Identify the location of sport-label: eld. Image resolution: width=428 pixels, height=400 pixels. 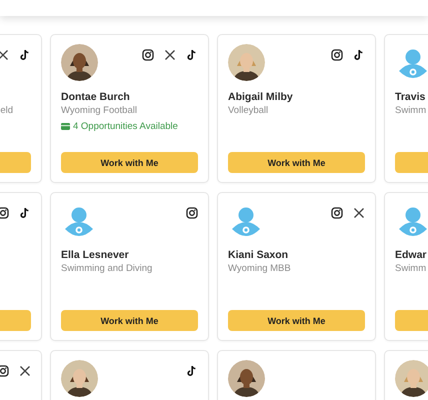
(6, 110).